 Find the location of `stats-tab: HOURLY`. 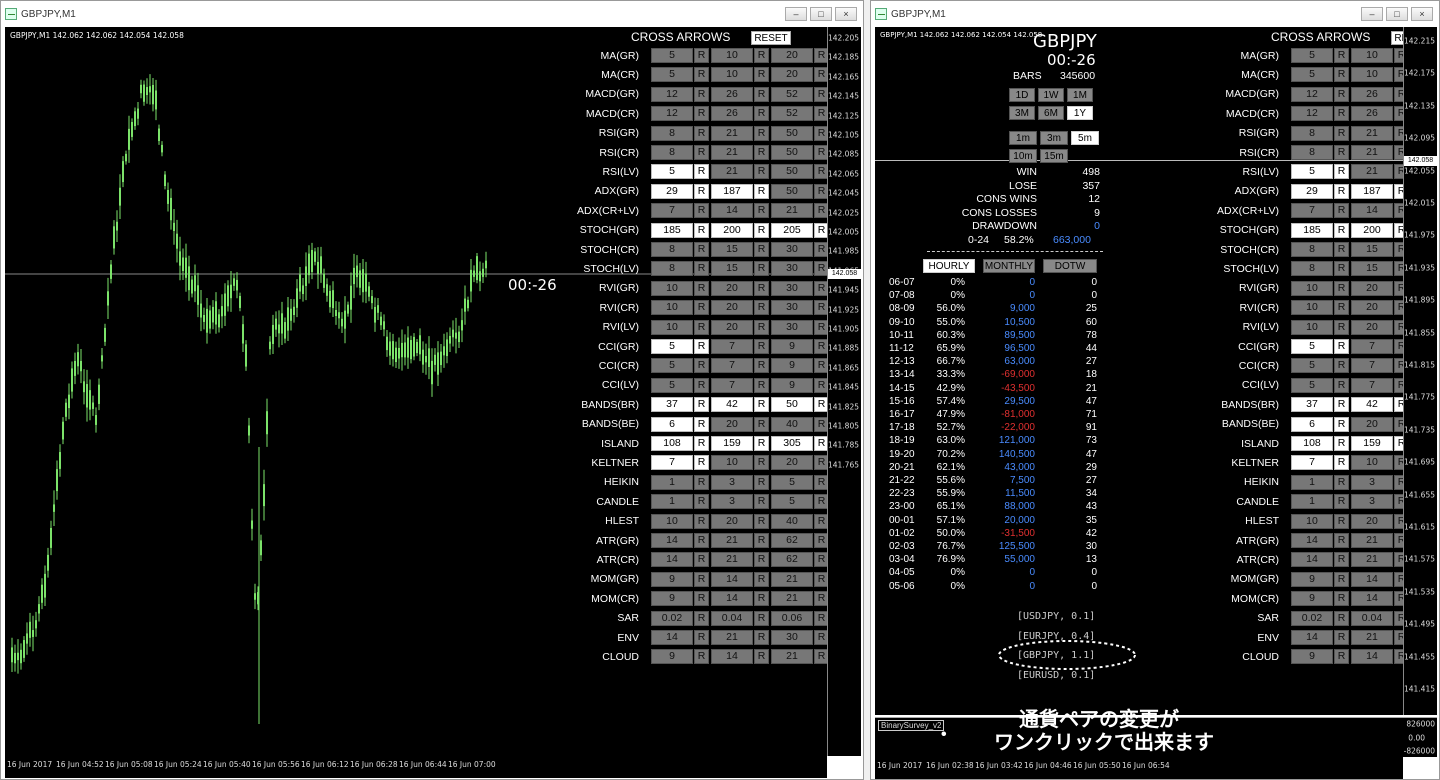

stats-tab: HOURLY is located at coordinates (949, 266).